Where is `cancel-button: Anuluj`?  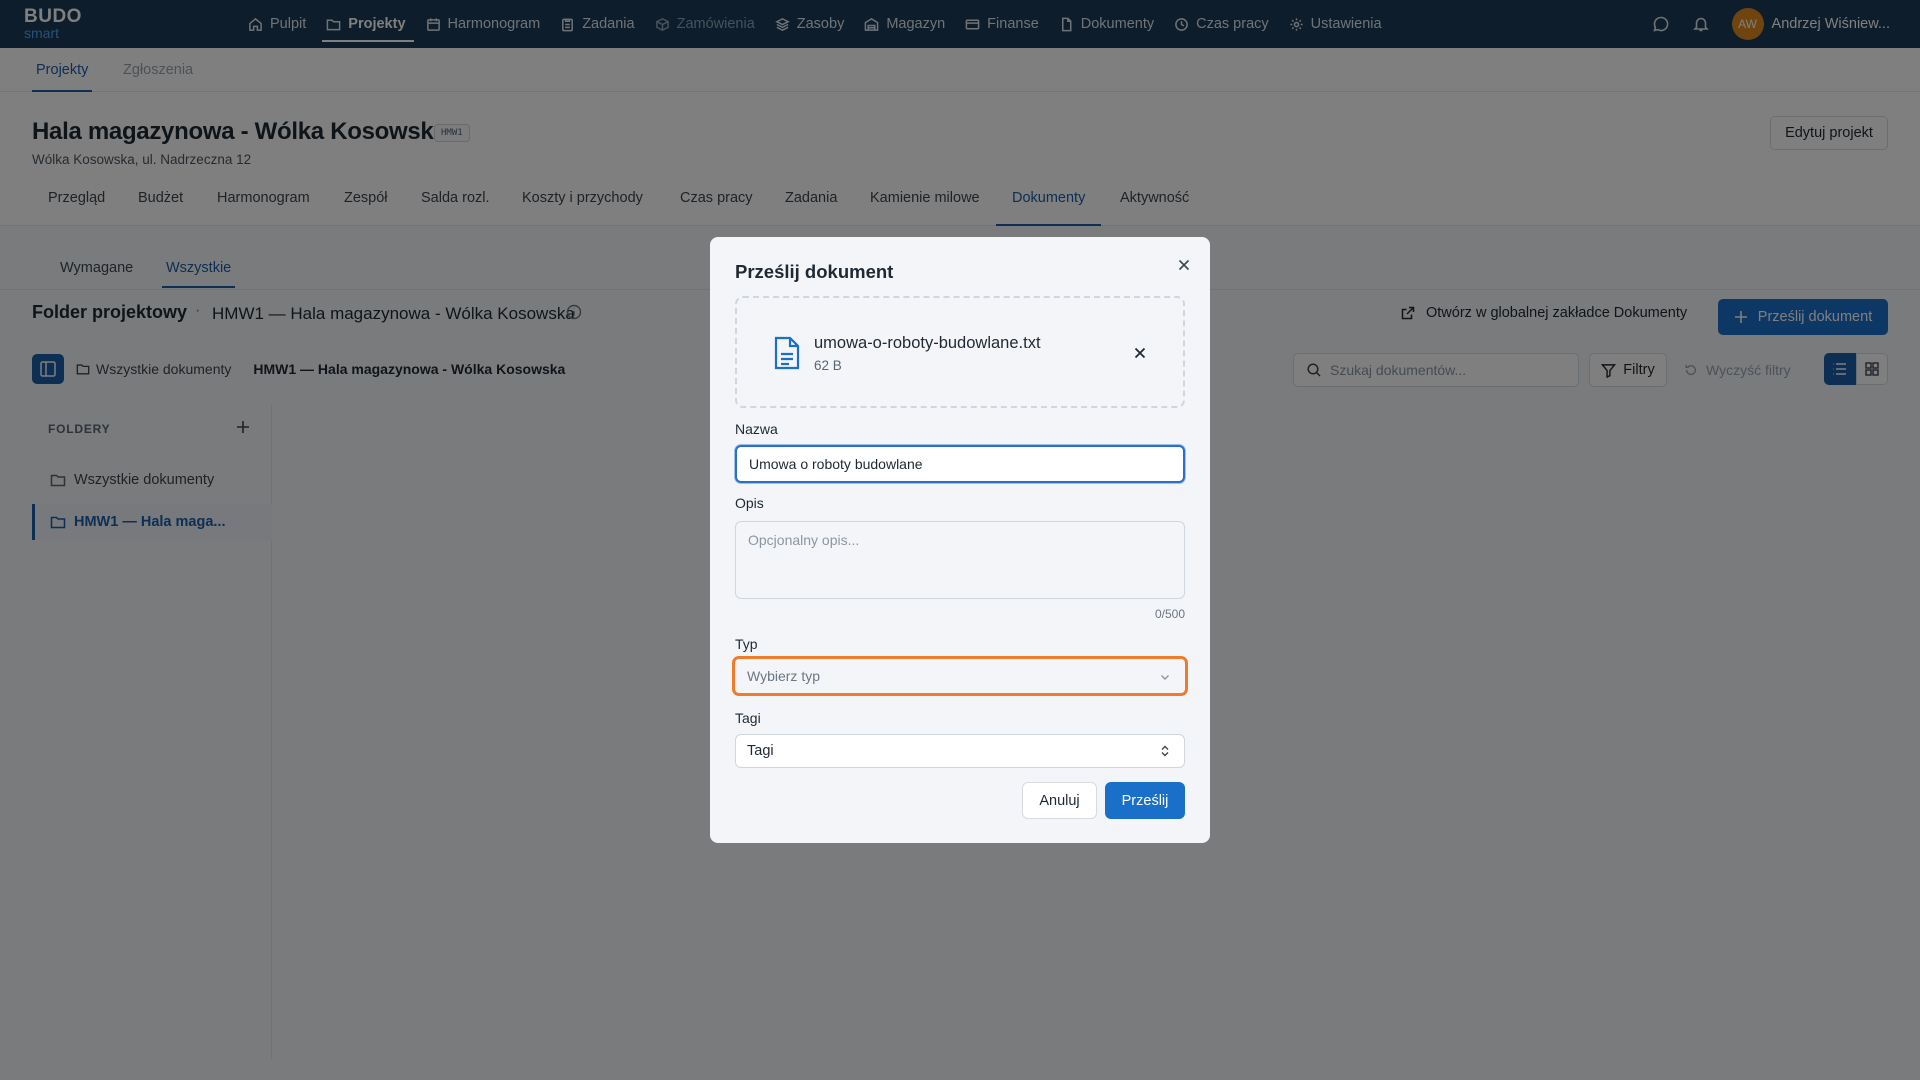
cancel-button: Anuluj is located at coordinates (1059, 800).